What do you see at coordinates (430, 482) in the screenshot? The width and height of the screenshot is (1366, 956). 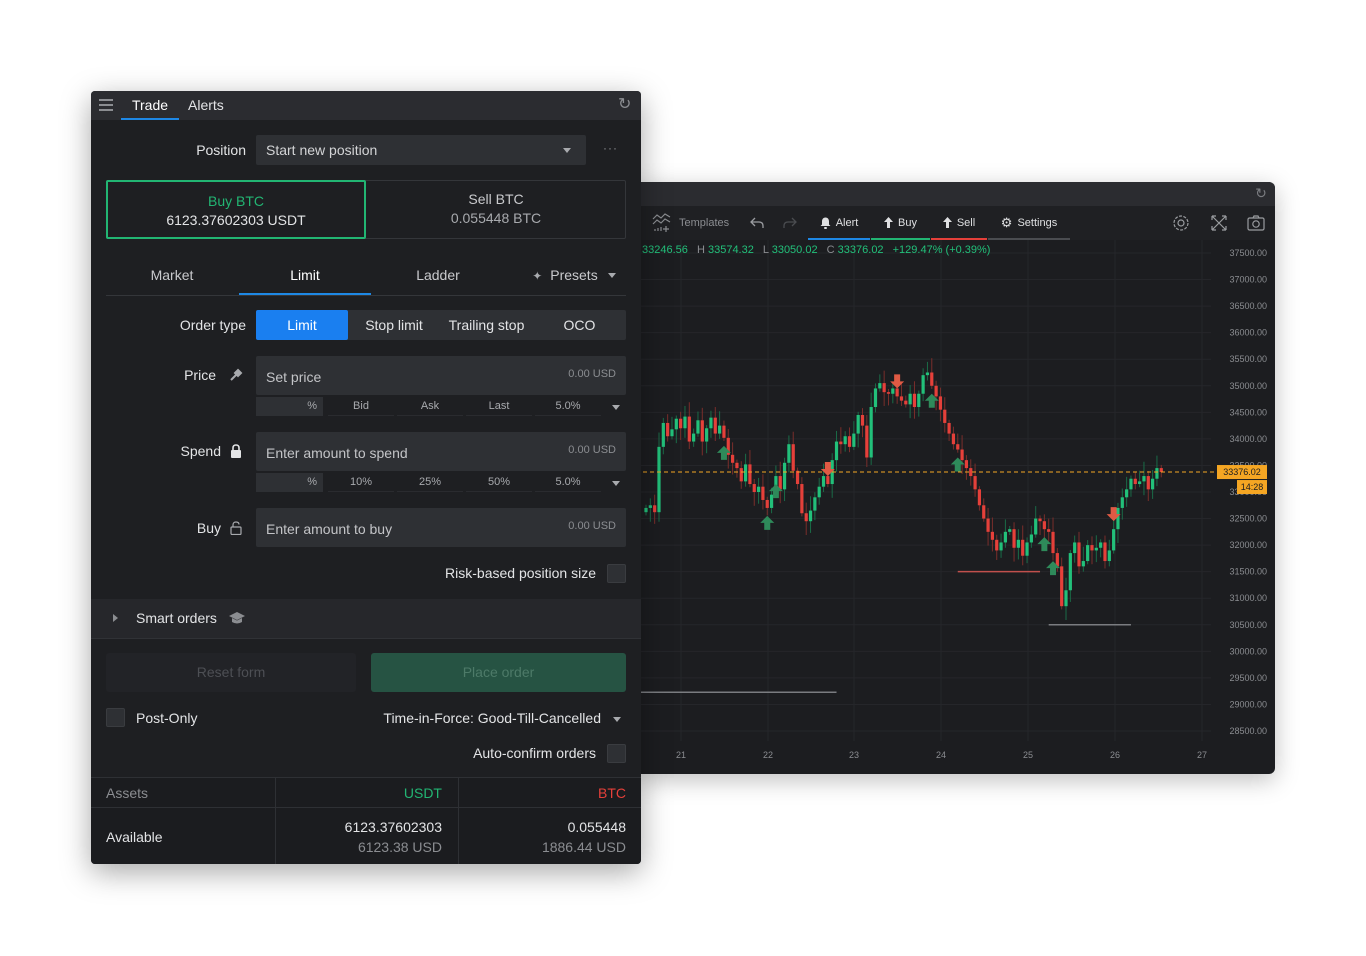 I see `spend-25-button: 25%` at bounding box center [430, 482].